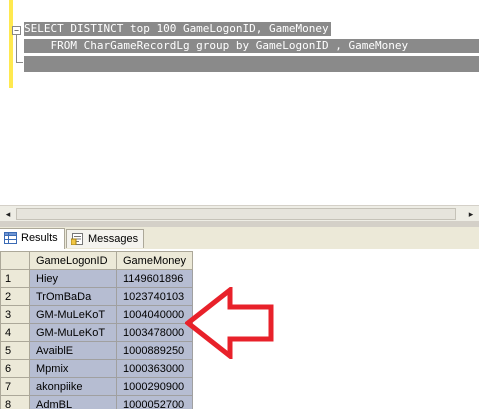 Image resolution: width=479 pixels, height=409 pixels. I want to click on cell-gamelogonid: akonpiike, so click(73, 386).